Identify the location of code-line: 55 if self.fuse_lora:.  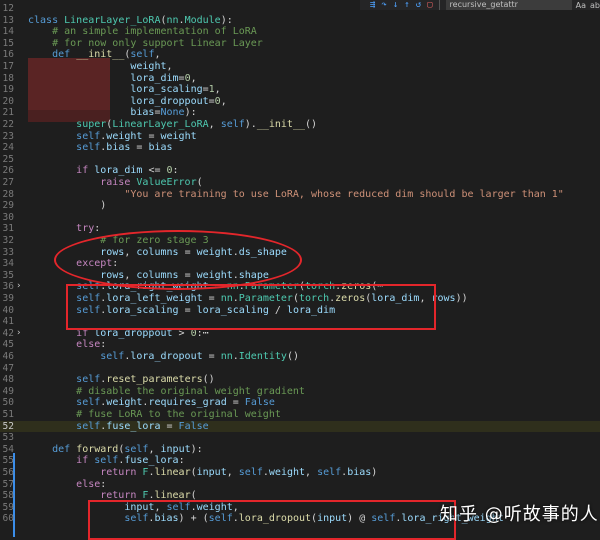
(300, 461).